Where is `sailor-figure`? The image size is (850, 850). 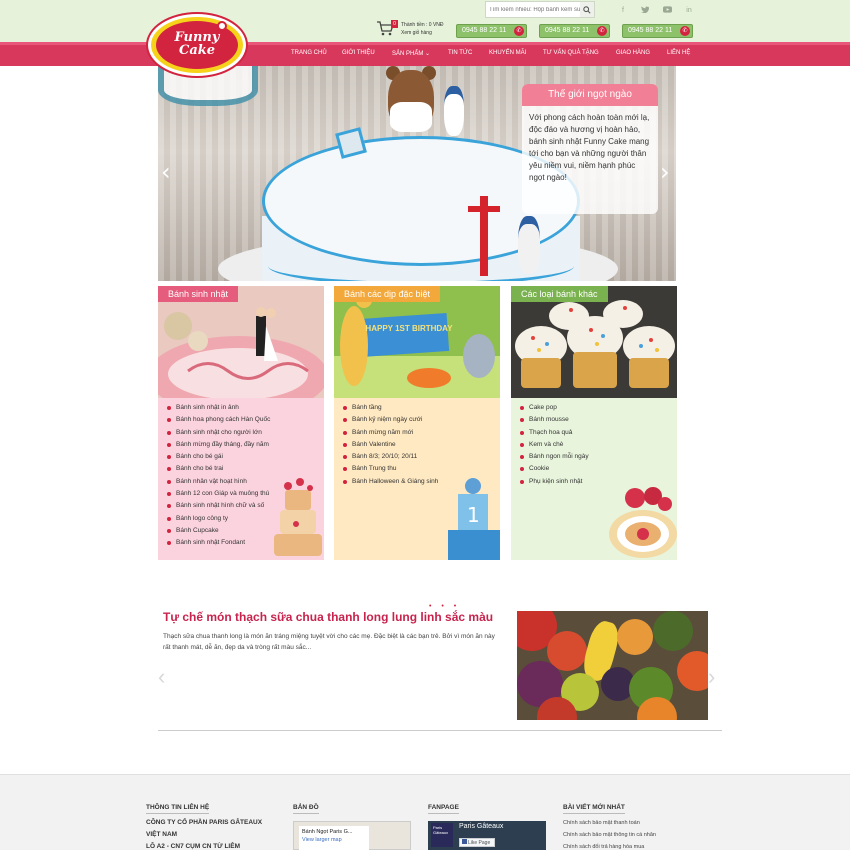
sailor-figure is located at coordinates (529, 245).